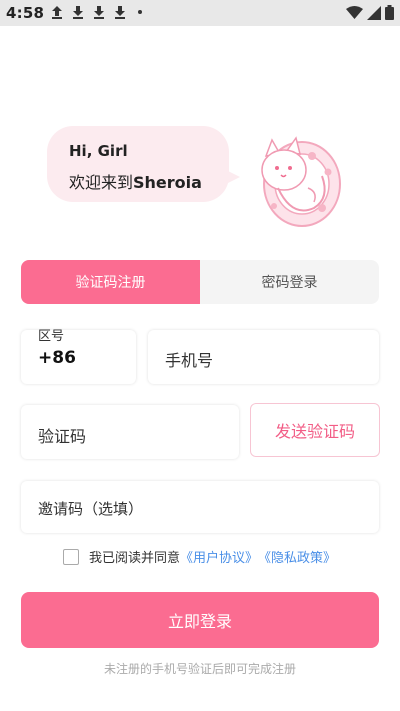 This screenshot has width=400, height=711. I want to click on battery-icon, so click(389, 14).